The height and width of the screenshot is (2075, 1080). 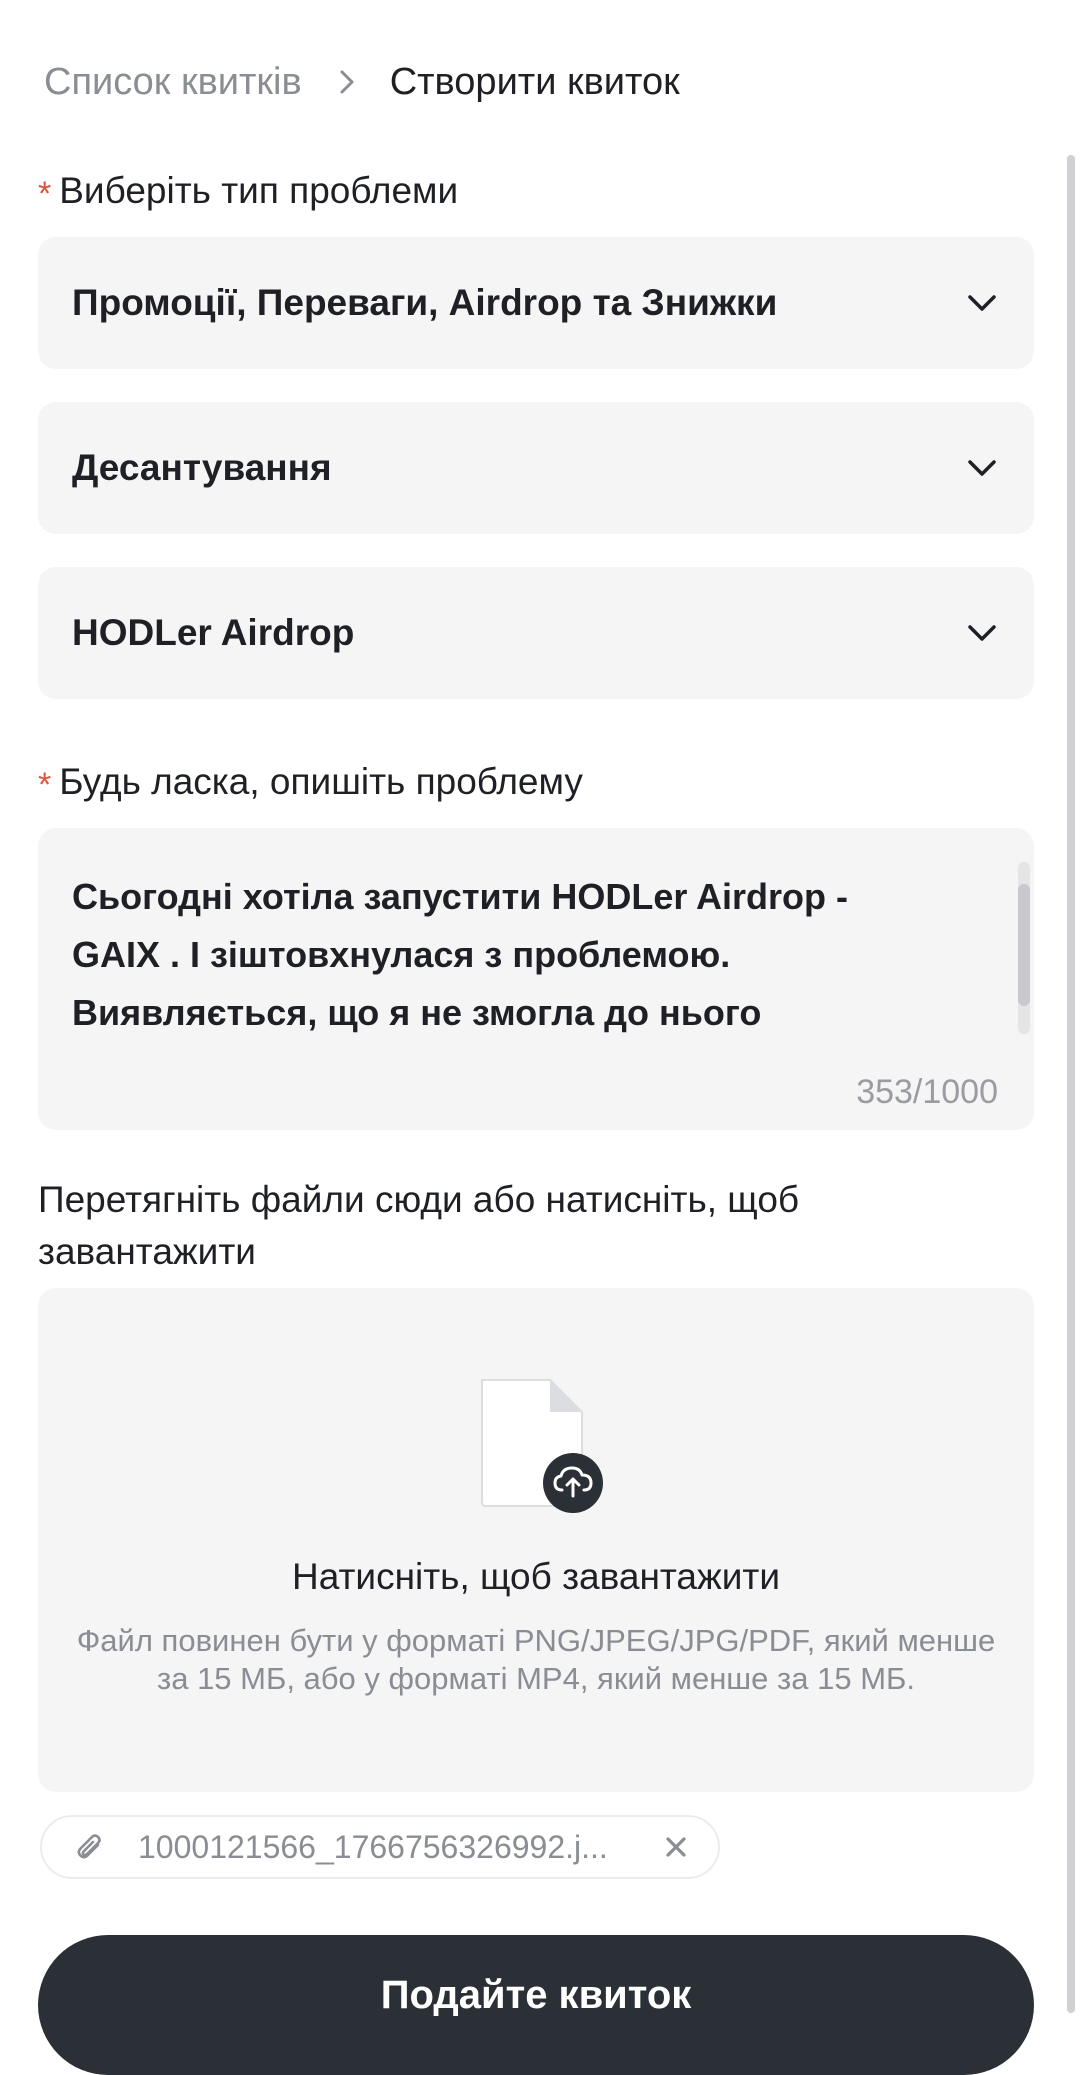 What do you see at coordinates (536, 2005) in the screenshot?
I see `submit-ticket-button: Подайте квиток` at bounding box center [536, 2005].